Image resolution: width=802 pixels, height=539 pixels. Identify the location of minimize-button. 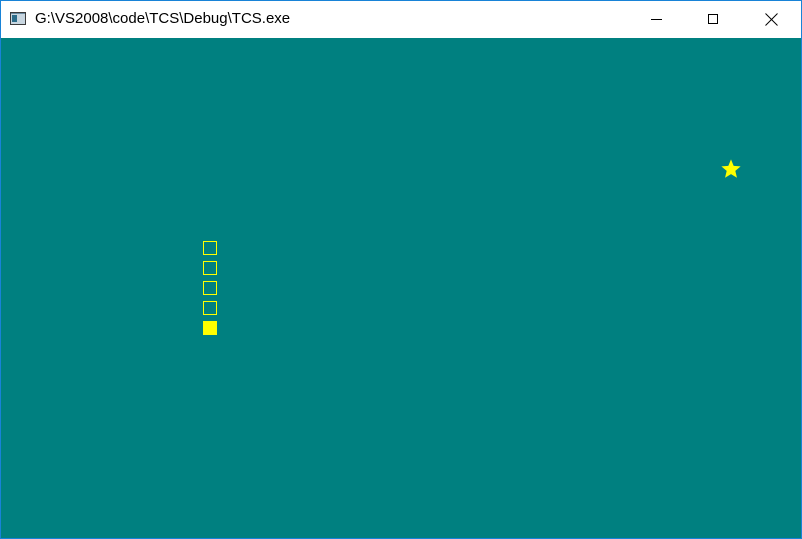
(656, 19).